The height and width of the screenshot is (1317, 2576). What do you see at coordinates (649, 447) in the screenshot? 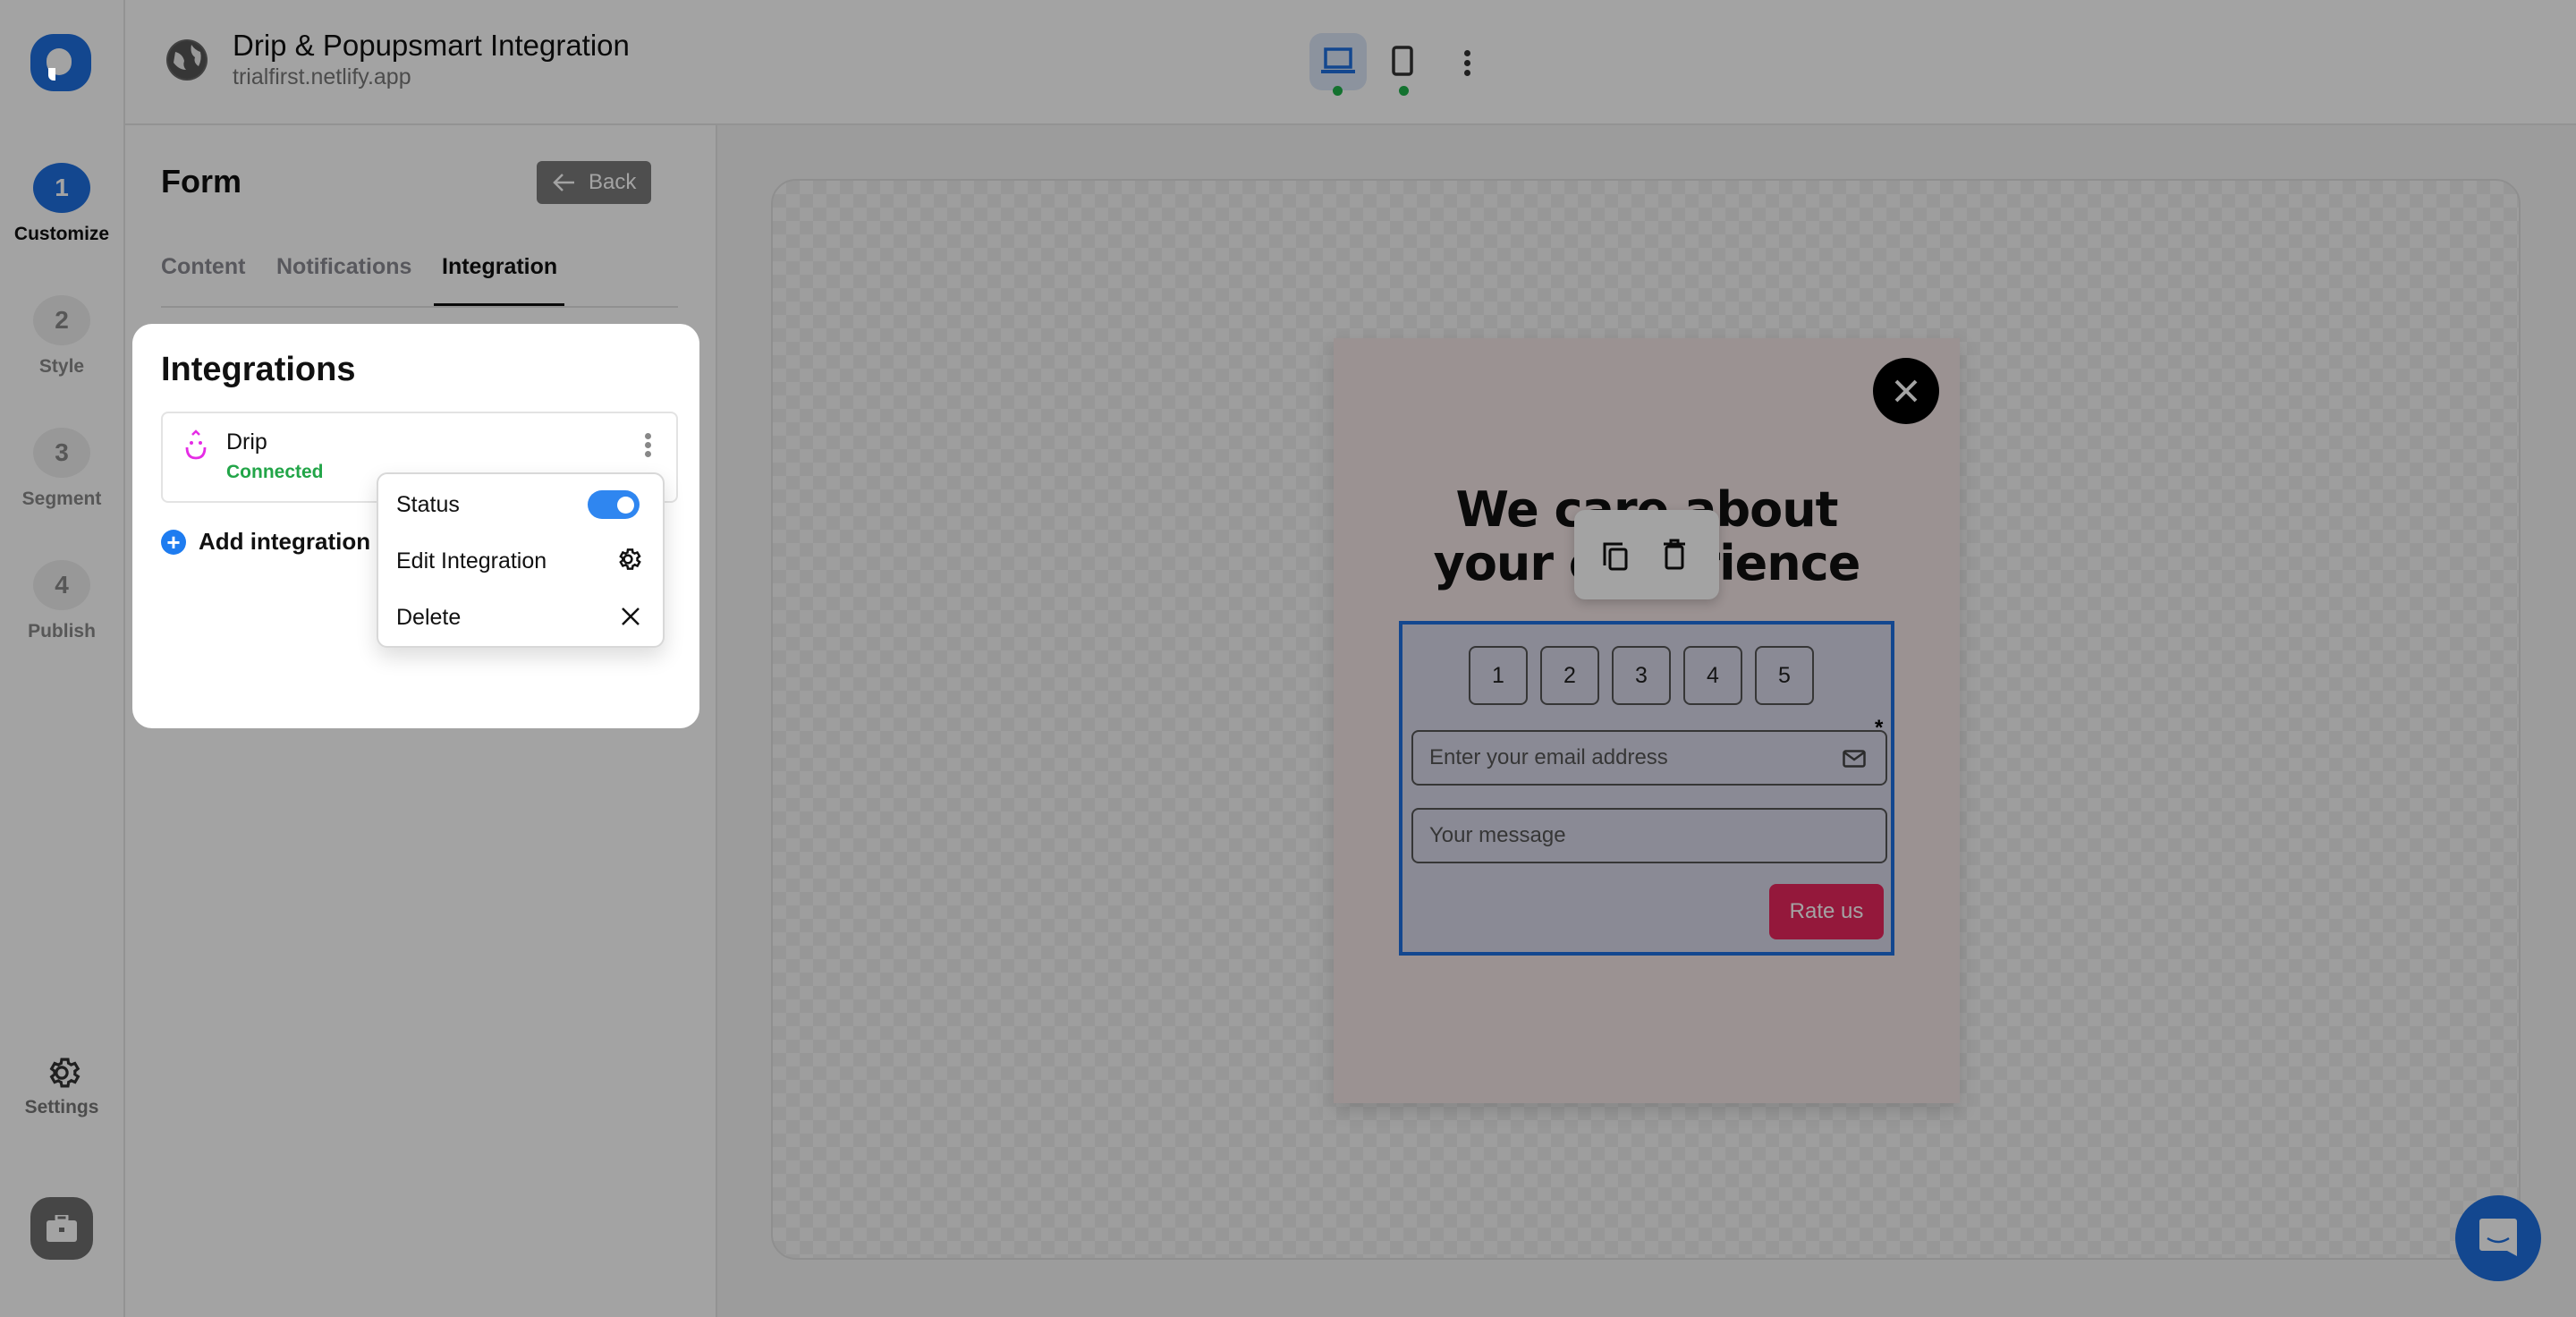
I see `integration-options-icon` at bounding box center [649, 447].